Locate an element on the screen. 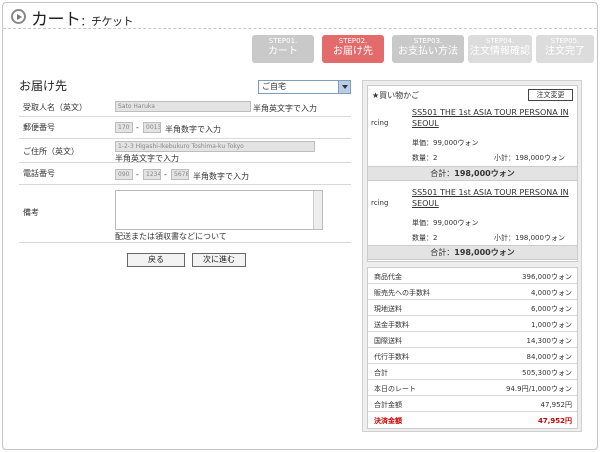 The image size is (600, 452). chevron-down-icon is located at coordinates (344, 87).